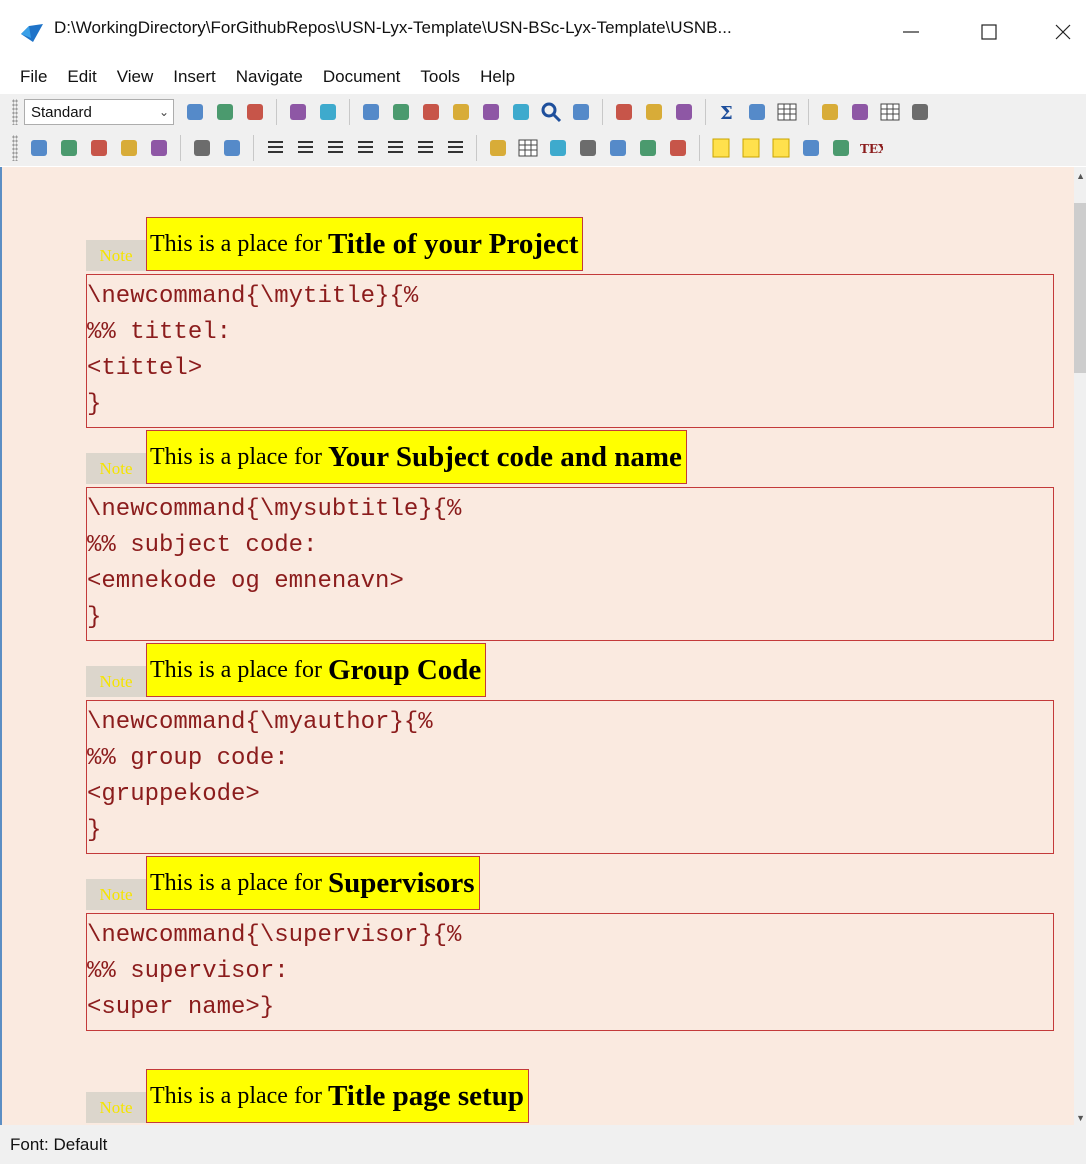  What do you see at coordinates (461, 112) in the screenshot?
I see `copy-icon` at bounding box center [461, 112].